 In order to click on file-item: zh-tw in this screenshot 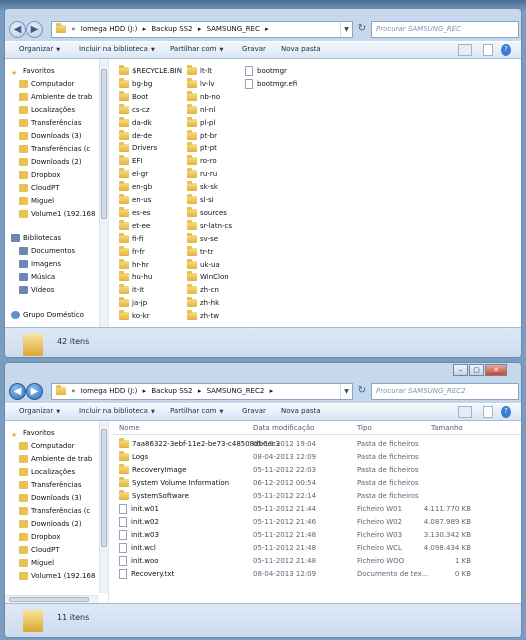, I will do `click(203, 316)`.